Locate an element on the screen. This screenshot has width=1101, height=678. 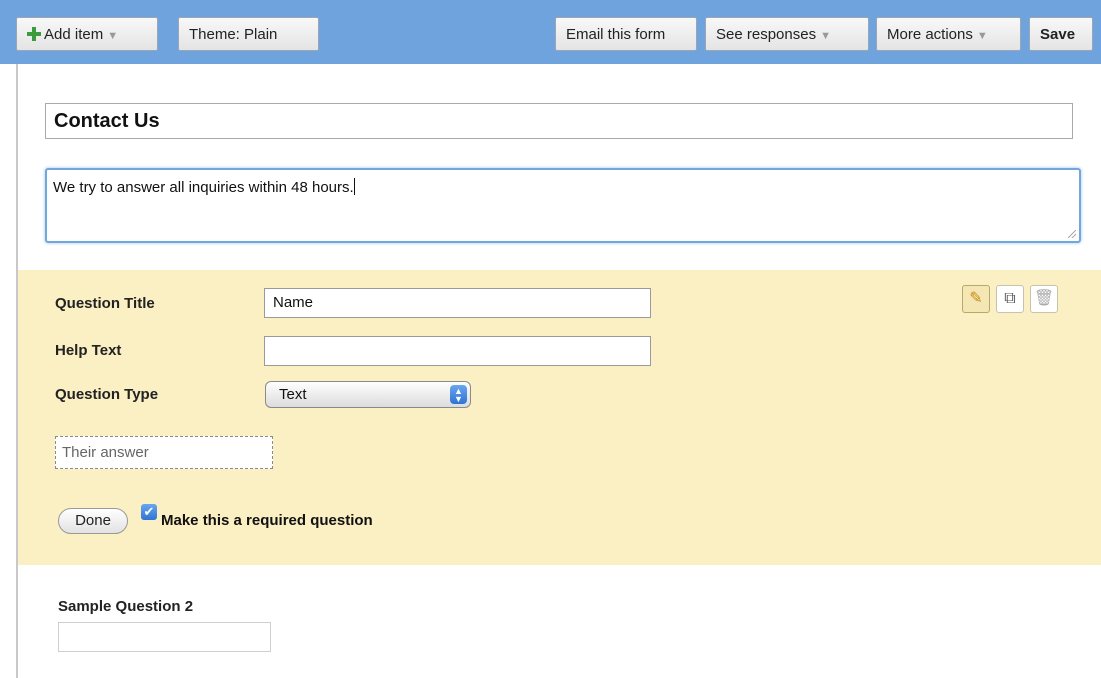
see-responses-button: See responses ▼ is located at coordinates (787, 34).